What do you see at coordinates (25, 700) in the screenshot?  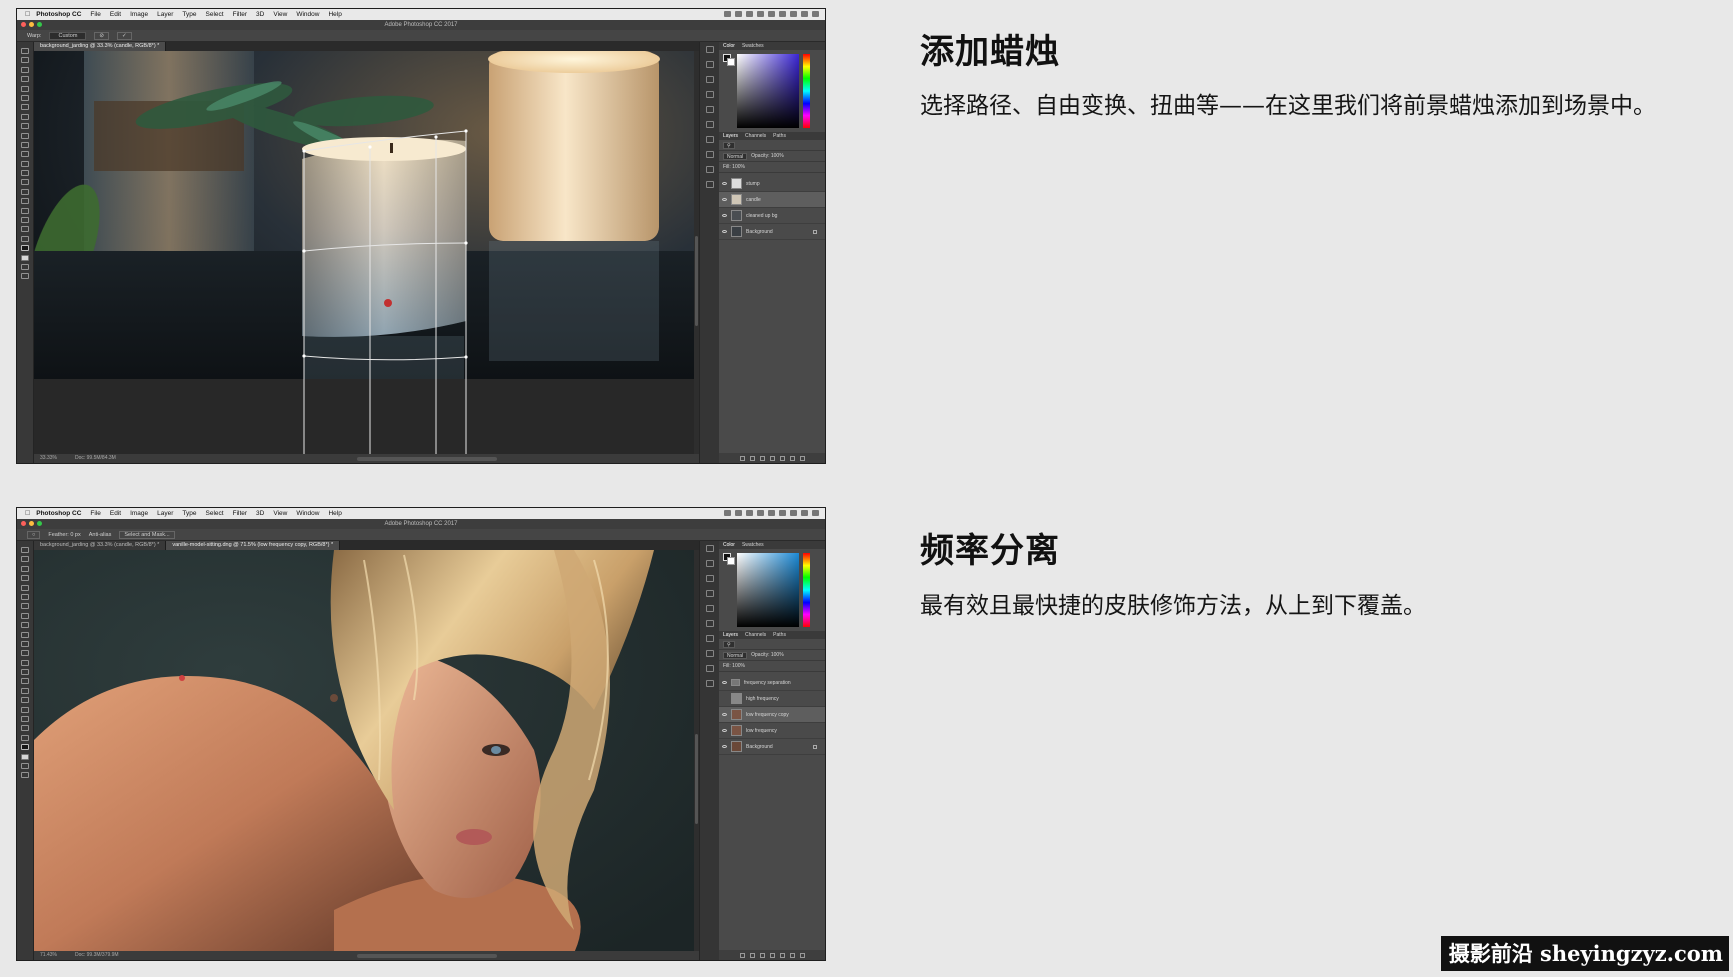 I see `path-select-icon` at bounding box center [25, 700].